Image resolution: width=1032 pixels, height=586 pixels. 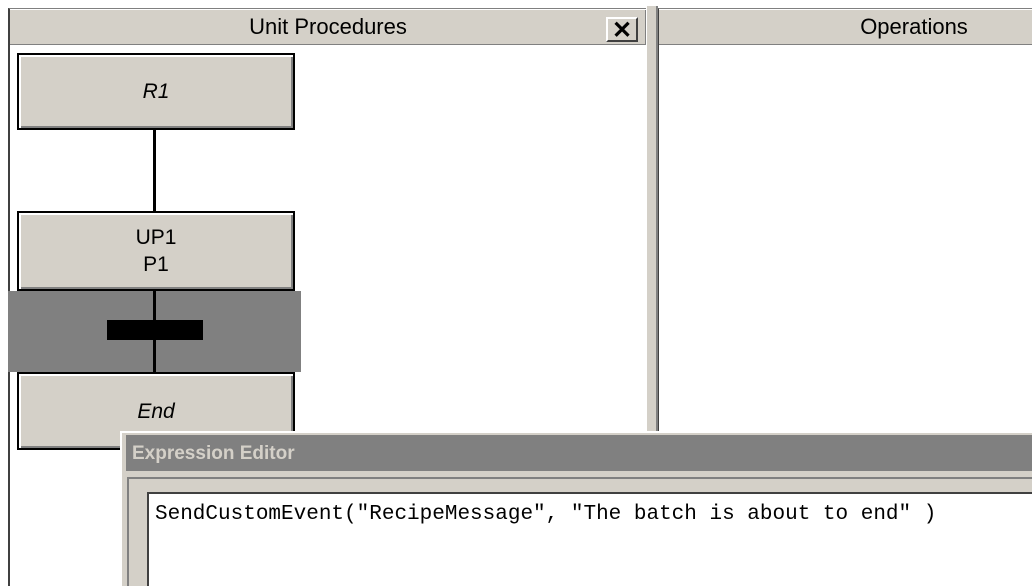 I want to click on sfc-link, so click(x=154, y=170).